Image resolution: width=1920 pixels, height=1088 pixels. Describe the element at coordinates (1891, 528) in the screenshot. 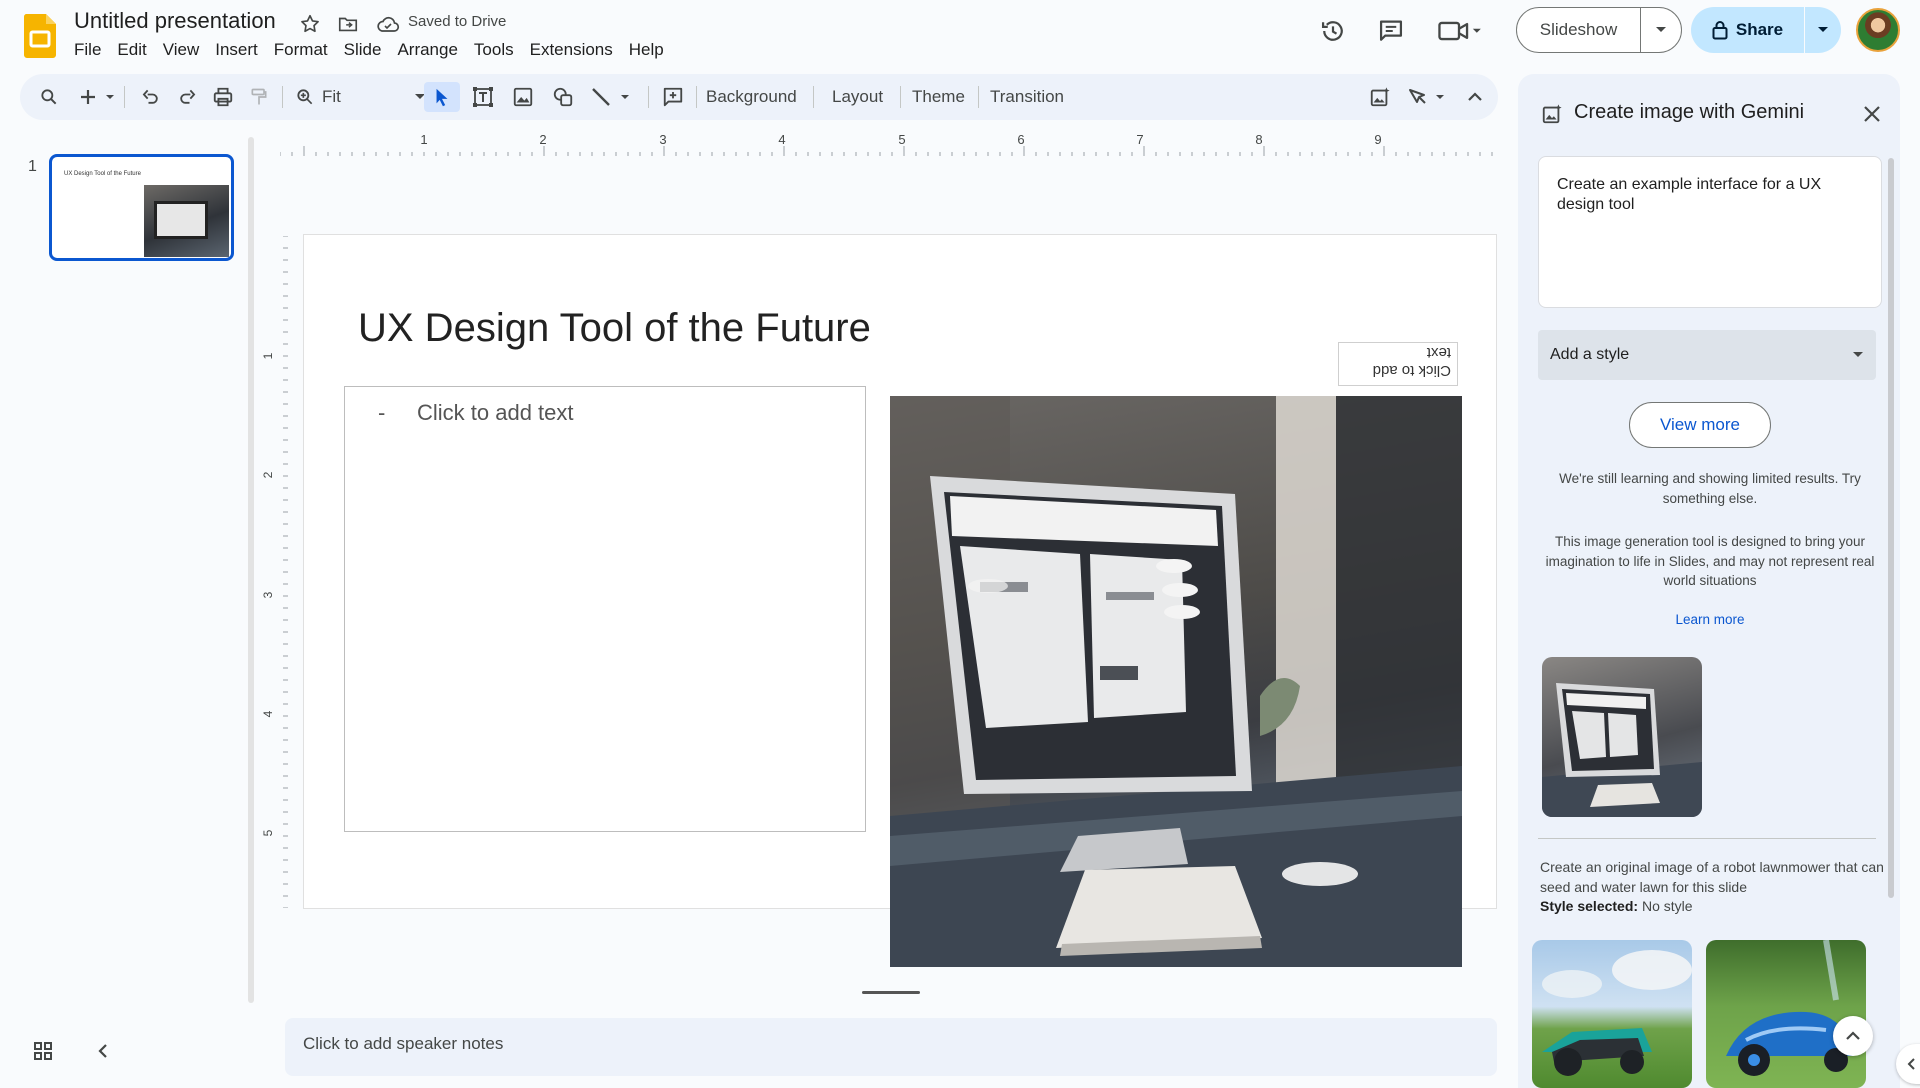

I see `panel-scrollbar` at that location.